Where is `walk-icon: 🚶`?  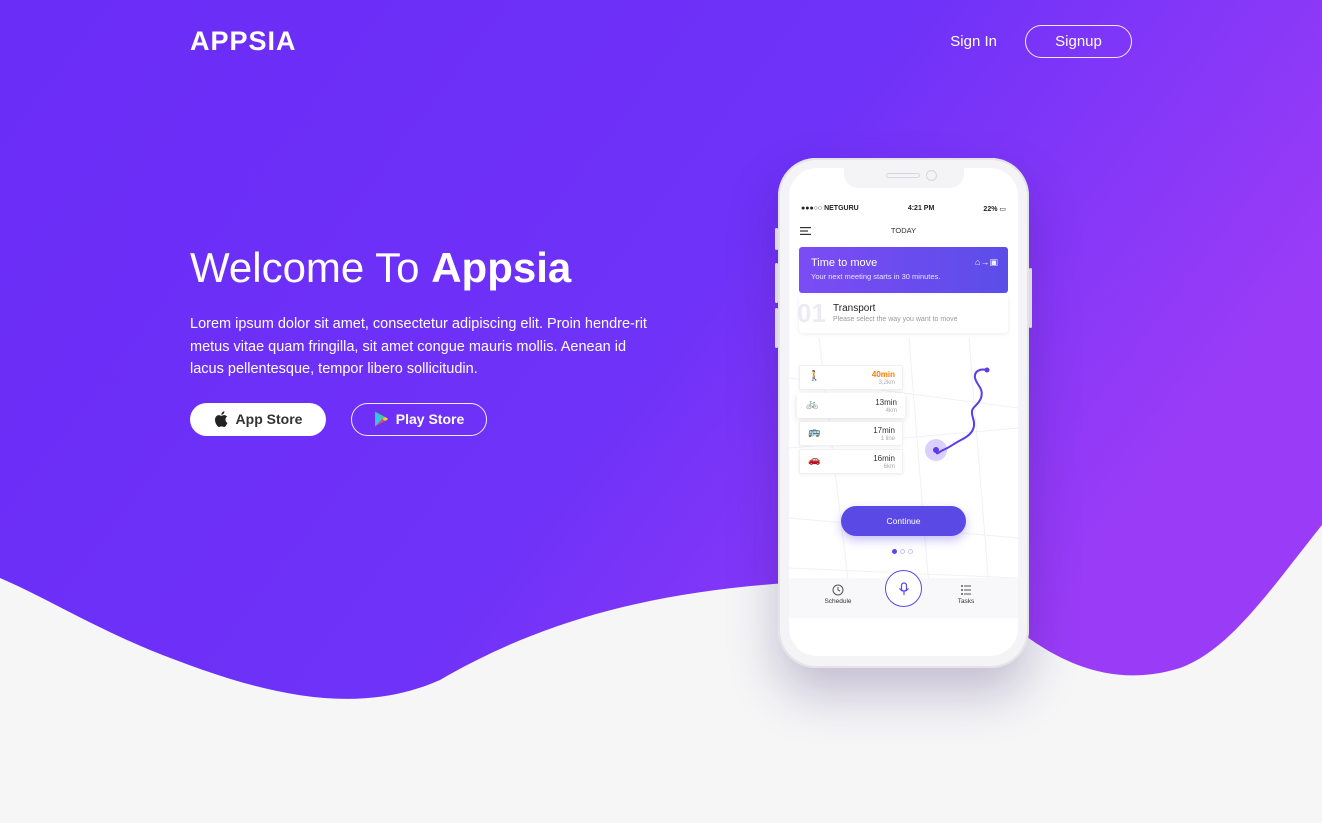 walk-icon: 🚶 is located at coordinates (814, 376).